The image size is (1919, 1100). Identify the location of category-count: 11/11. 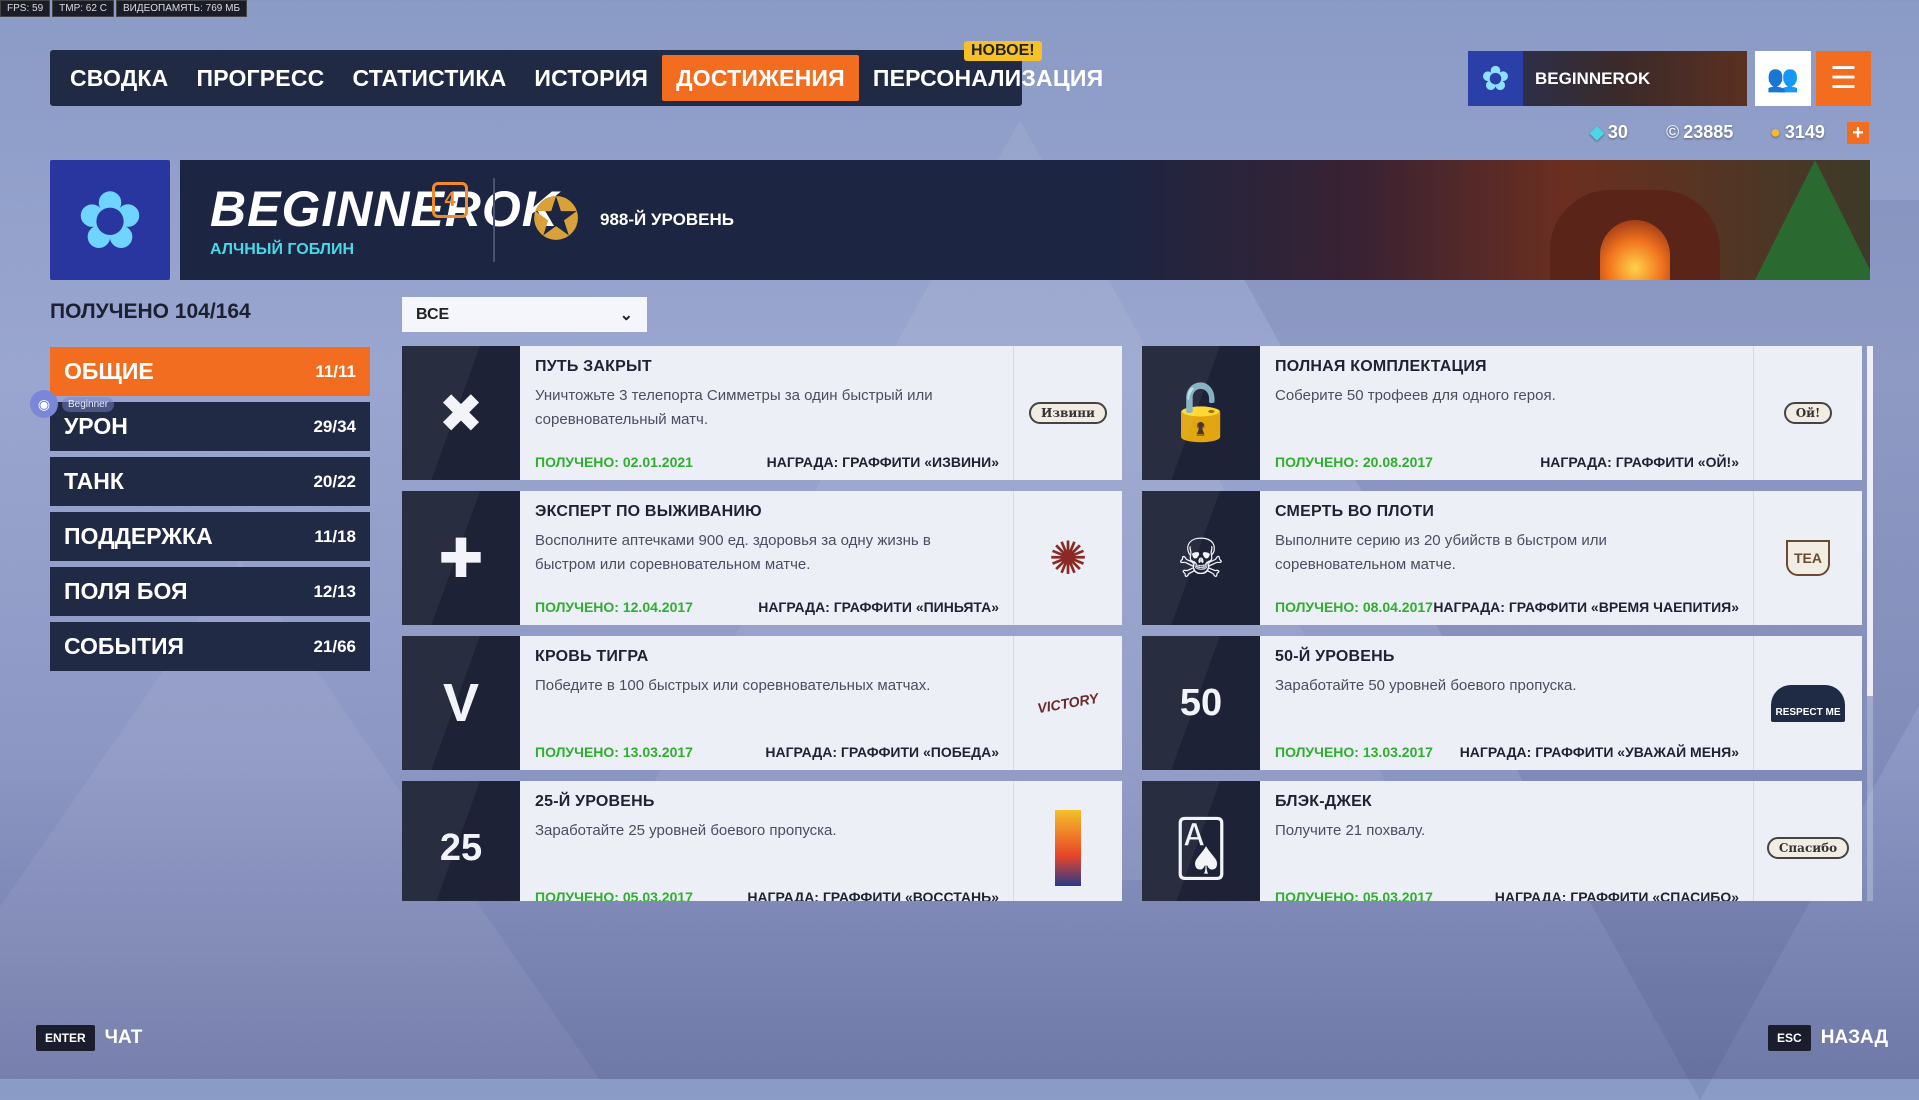
(335, 371).